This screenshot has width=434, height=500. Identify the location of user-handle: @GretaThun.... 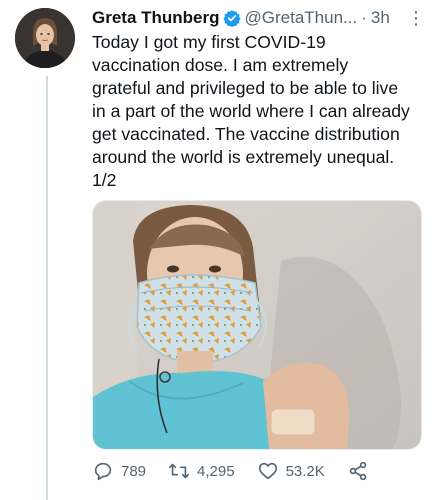
(301, 18).